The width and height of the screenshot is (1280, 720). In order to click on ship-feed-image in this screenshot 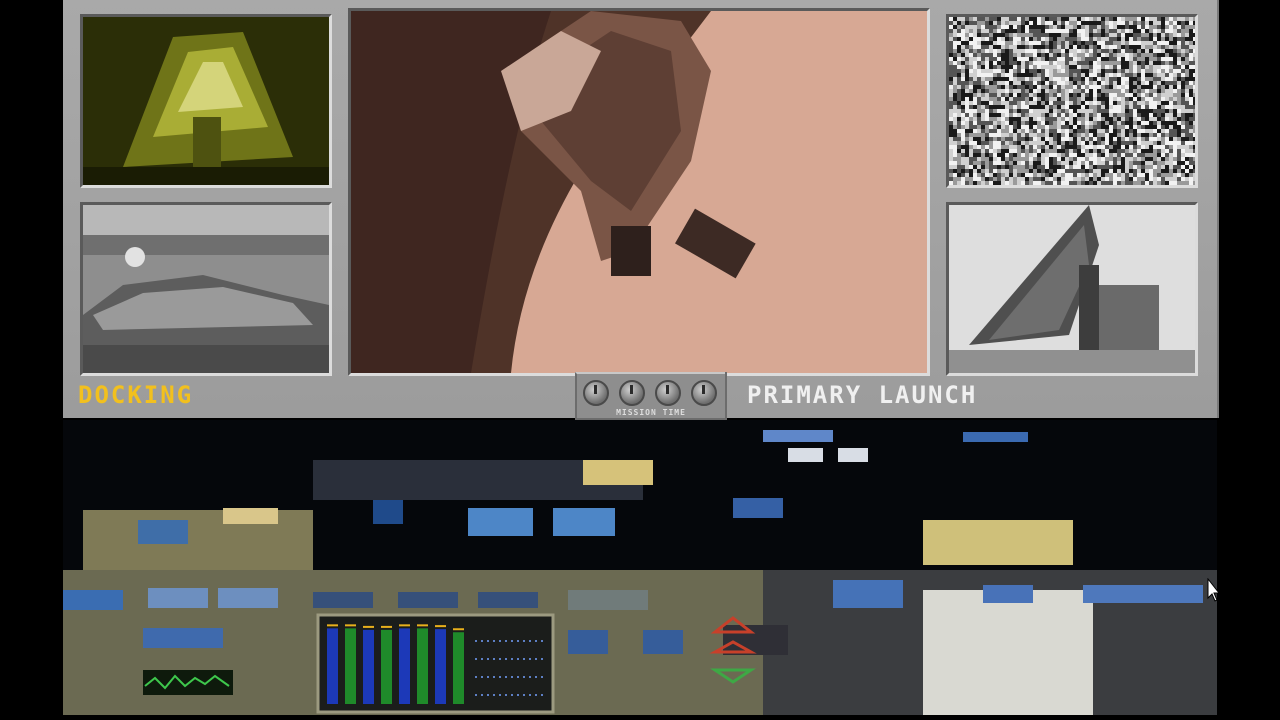, I will do `click(206, 289)`.